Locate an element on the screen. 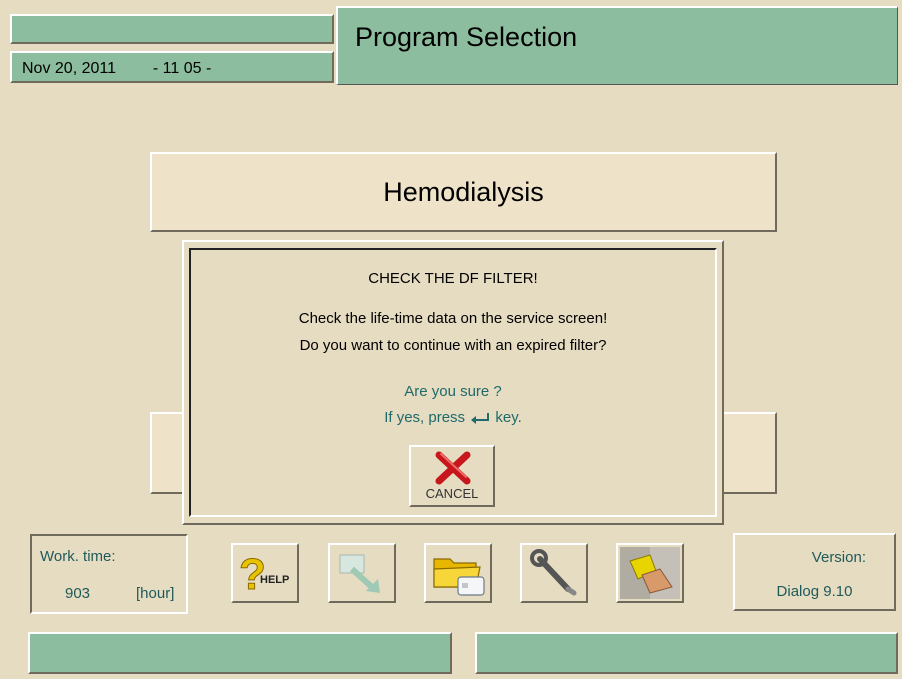 Image resolution: width=902 pixels, height=679 pixels. confirm-instruction: If yes, press key. is located at coordinates (453, 417).